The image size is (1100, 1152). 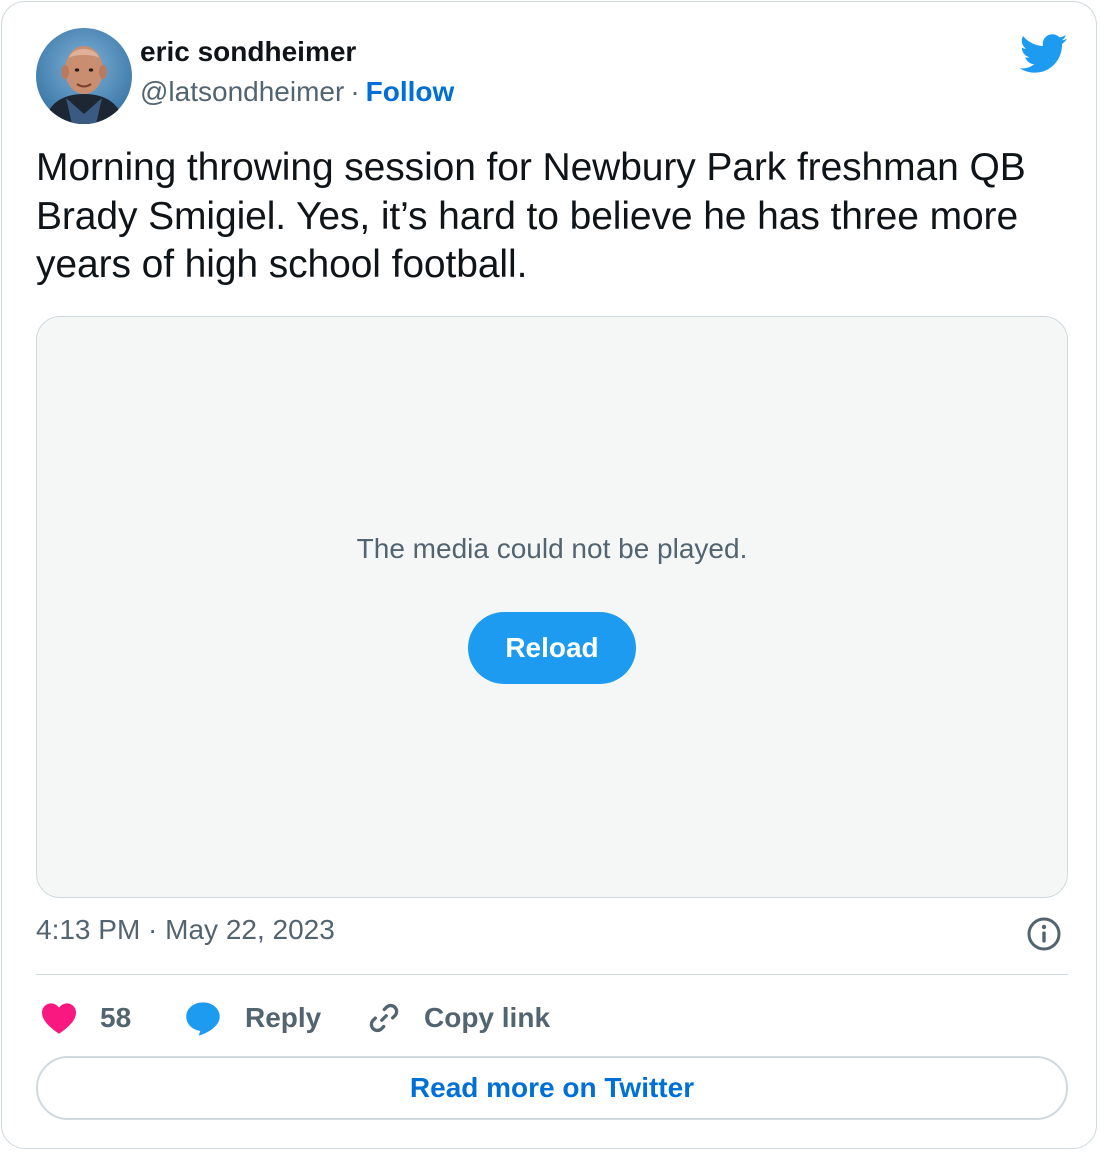 I want to click on author-handle: @latsondheimer, so click(x=242, y=91).